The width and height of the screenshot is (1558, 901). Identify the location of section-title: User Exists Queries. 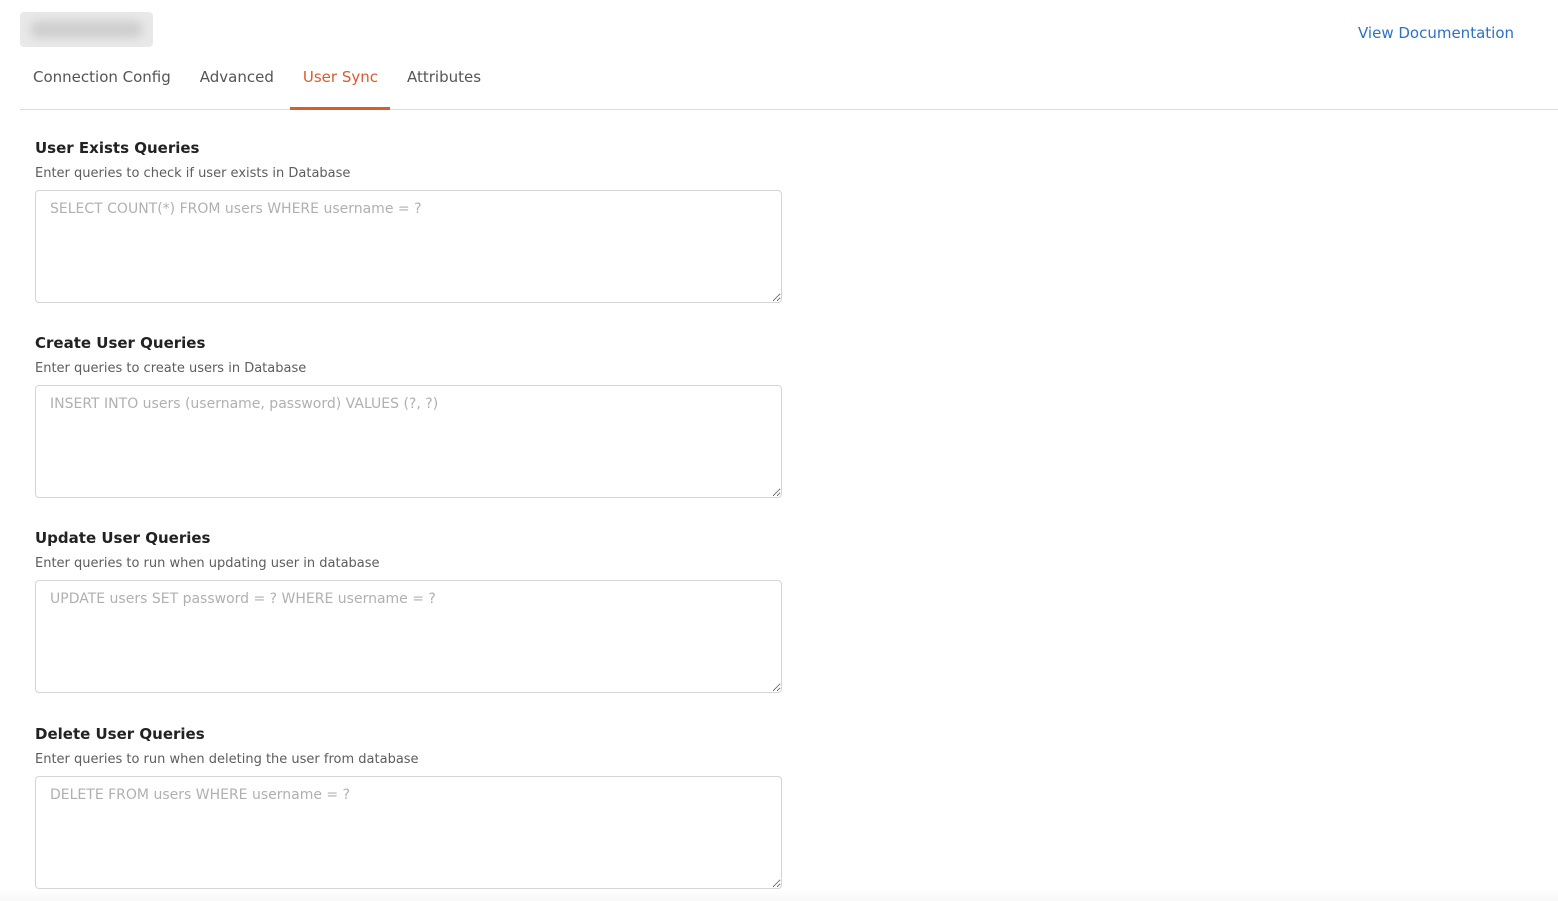
(117, 148).